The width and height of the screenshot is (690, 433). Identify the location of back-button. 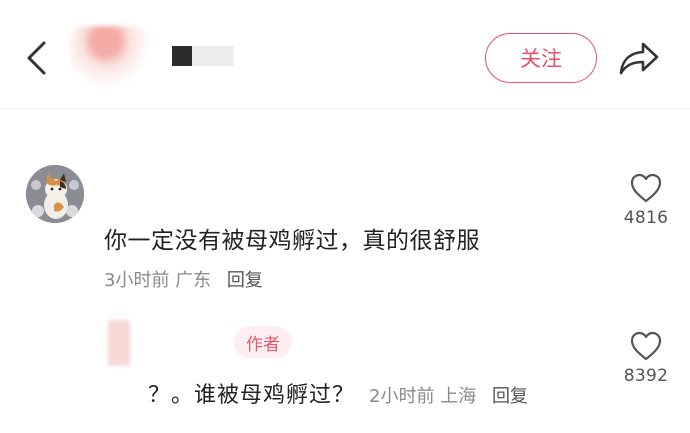
(36, 58).